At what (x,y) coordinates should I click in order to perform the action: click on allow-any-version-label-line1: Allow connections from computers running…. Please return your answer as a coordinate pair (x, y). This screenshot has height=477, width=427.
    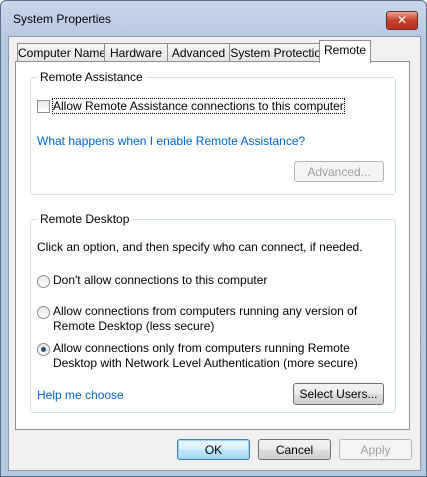
    Looking at the image, I should click on (205, 311).